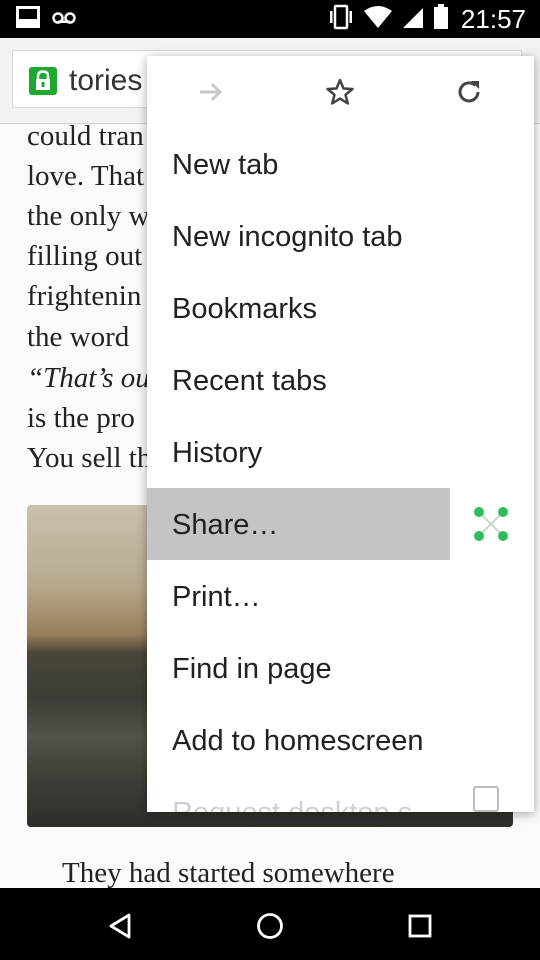 This screenshot has height=960, width=540. I want to click on menu-item-label: Request desktop s, so click(292, 804).